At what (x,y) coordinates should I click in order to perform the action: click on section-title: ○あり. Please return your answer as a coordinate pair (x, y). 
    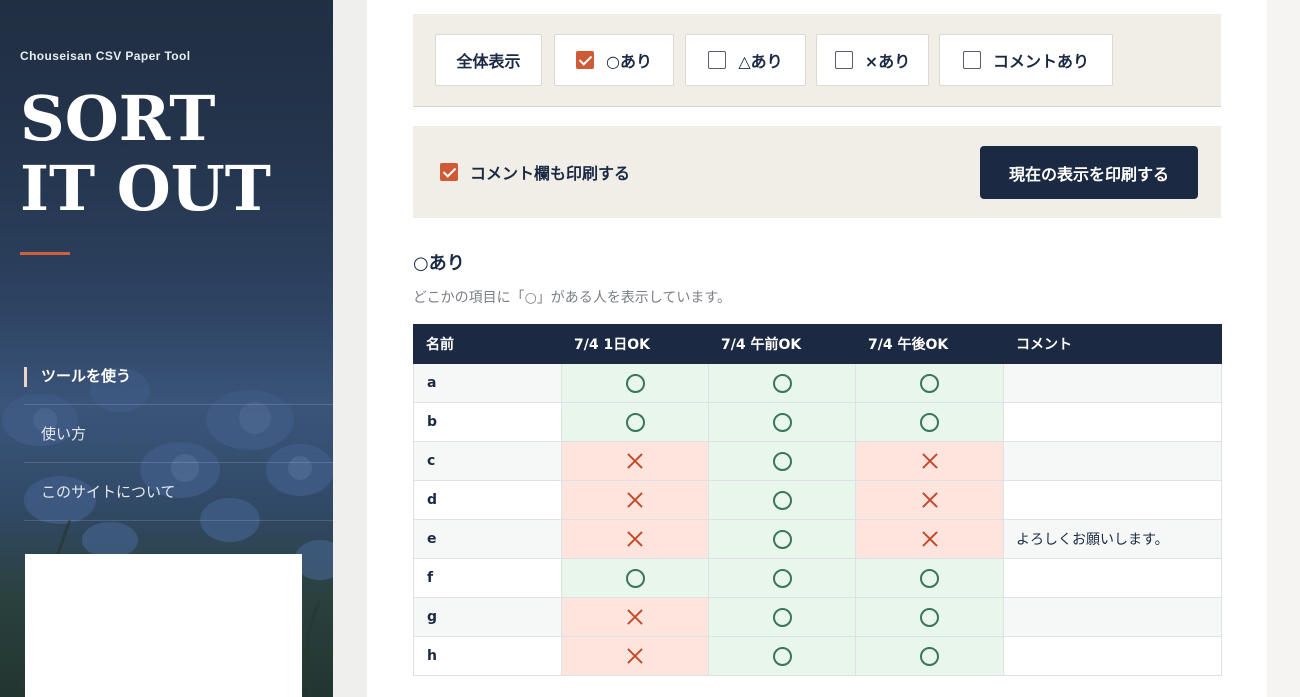
    Looking at the image, I should click on (439, 263).